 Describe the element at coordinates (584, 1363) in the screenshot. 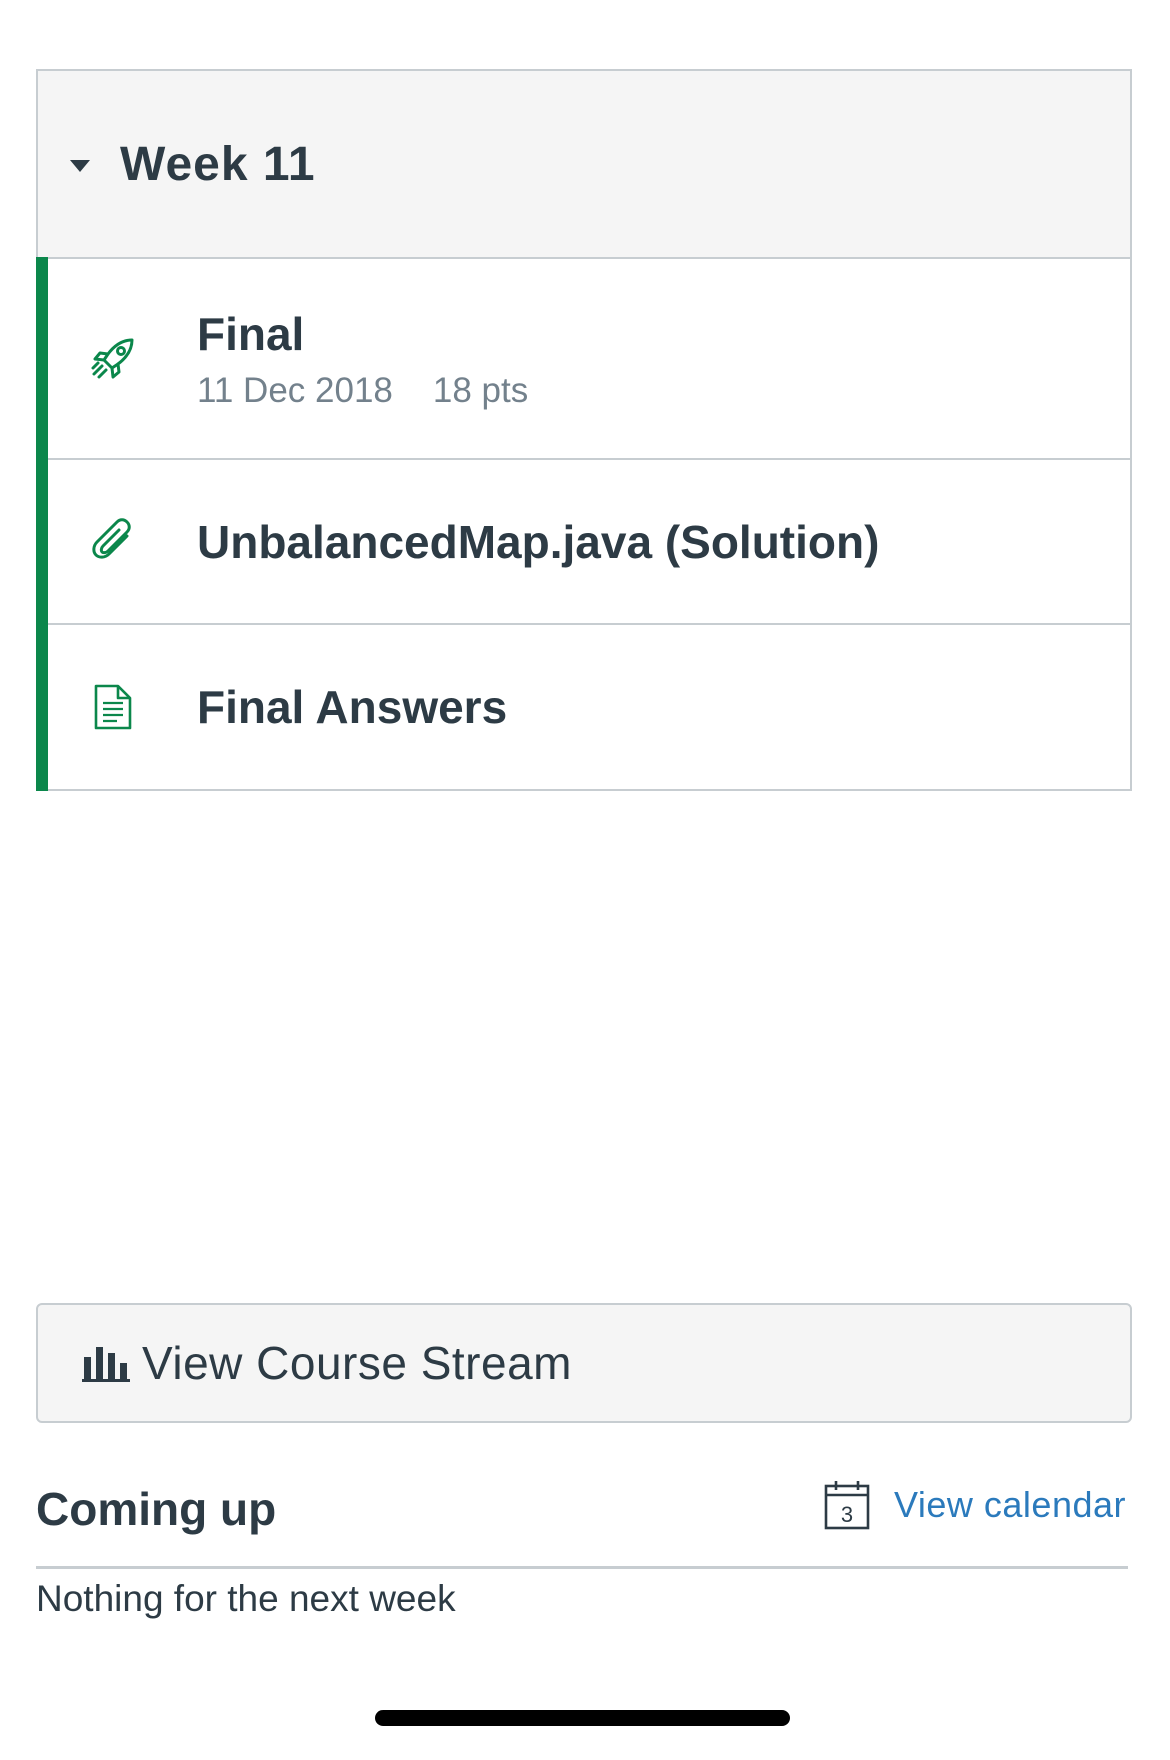

I see `view-course-stream-button: View Course Stream` at that location.